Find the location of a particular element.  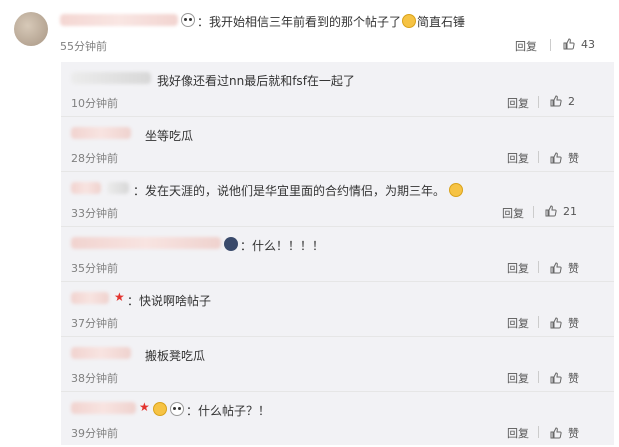

comment-text-suffix: 简直石锤 is located at coordinates (441, 22).